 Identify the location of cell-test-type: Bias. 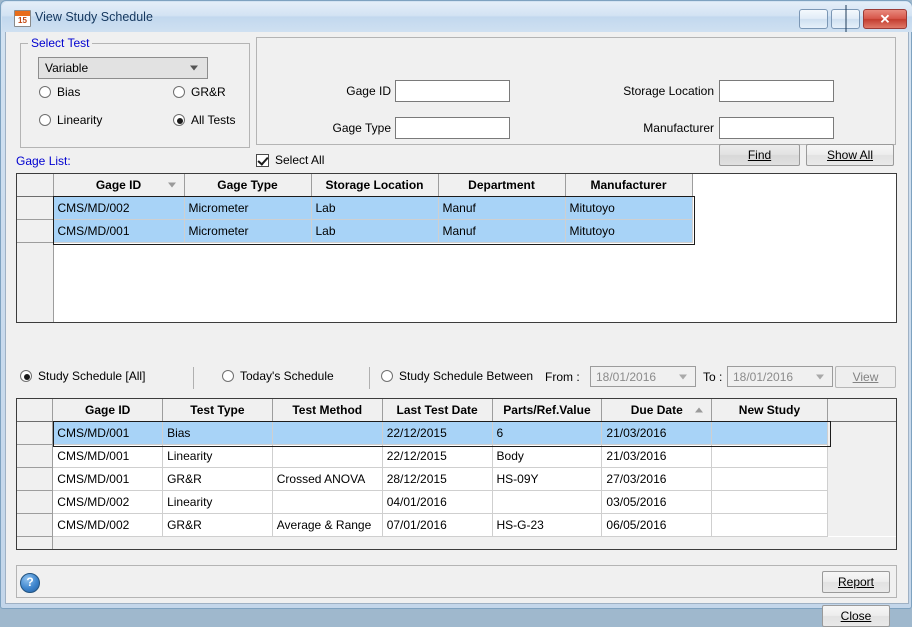
(217, 433).